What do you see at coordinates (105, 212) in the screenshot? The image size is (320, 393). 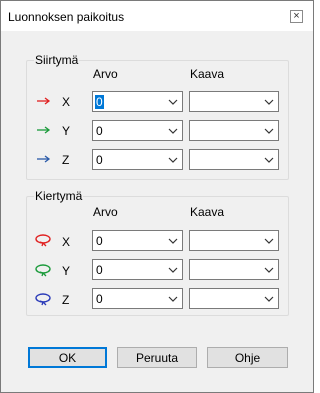 I see `rotation-value-header: Arvo` at bounding box center [105, 212].